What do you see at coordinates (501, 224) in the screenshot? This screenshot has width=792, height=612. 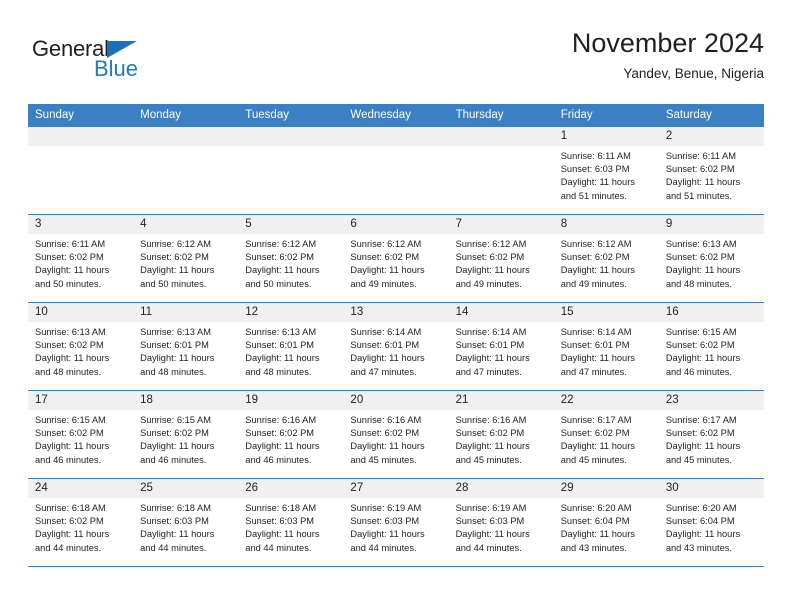 I see `day-number: 7` at bounding box center [501, 224].